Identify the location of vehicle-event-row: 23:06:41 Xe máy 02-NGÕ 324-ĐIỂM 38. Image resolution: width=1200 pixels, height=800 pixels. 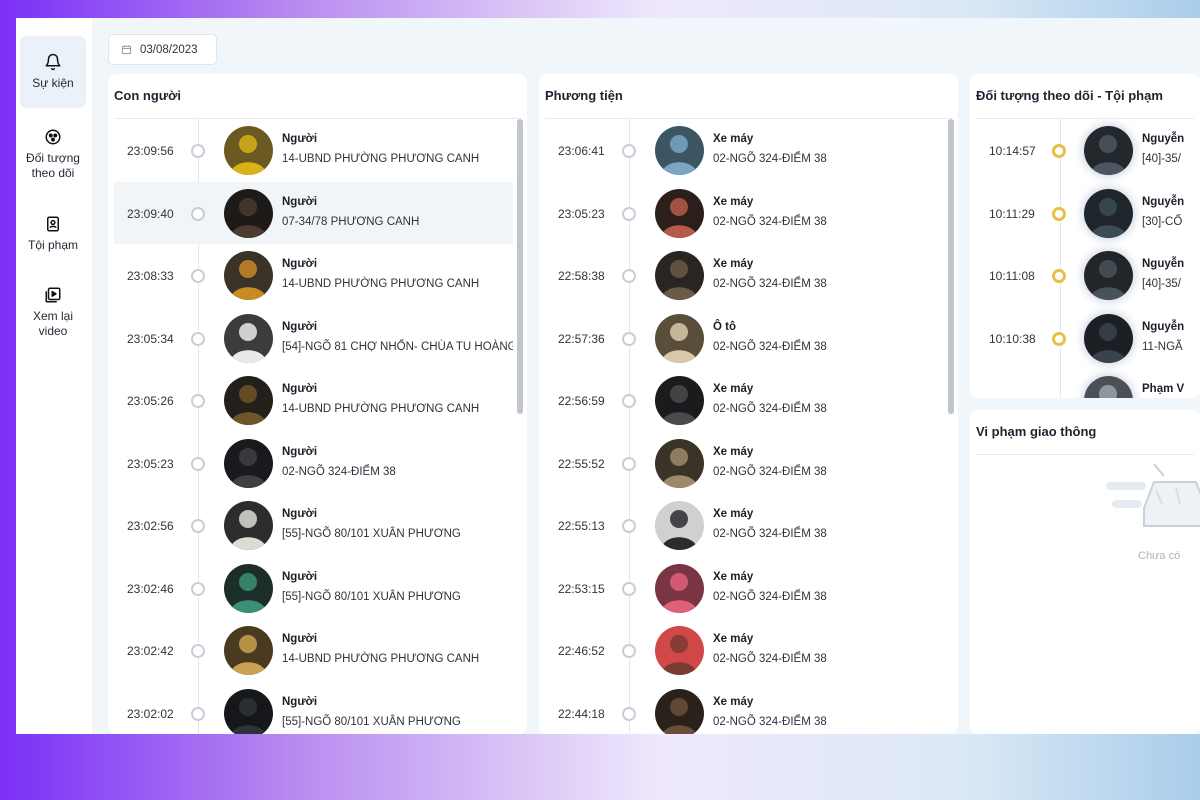
(744, 150).